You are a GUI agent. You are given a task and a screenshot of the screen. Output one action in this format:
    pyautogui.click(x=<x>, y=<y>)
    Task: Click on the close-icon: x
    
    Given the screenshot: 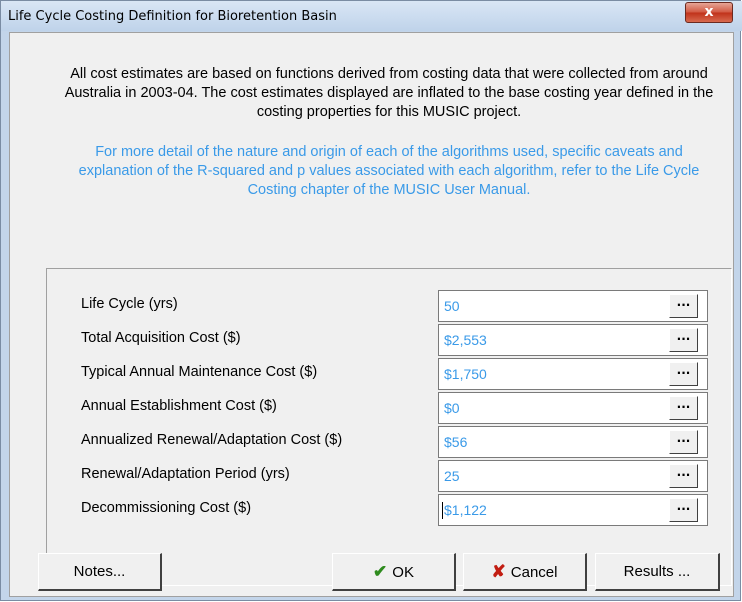 What is the action you would take?
    pyautogui.click(x=709, y=12)
    